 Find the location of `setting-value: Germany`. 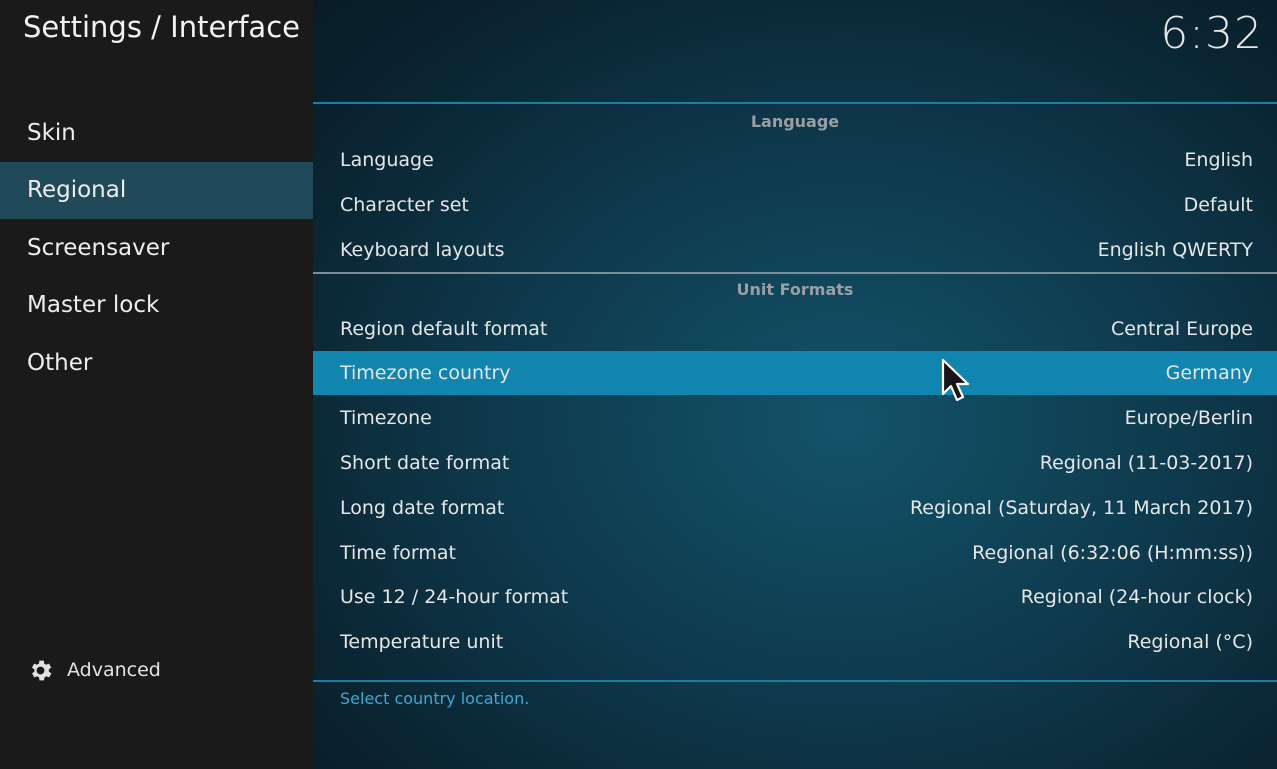

setting-value: Germany is located at coordinates (1209, 373).